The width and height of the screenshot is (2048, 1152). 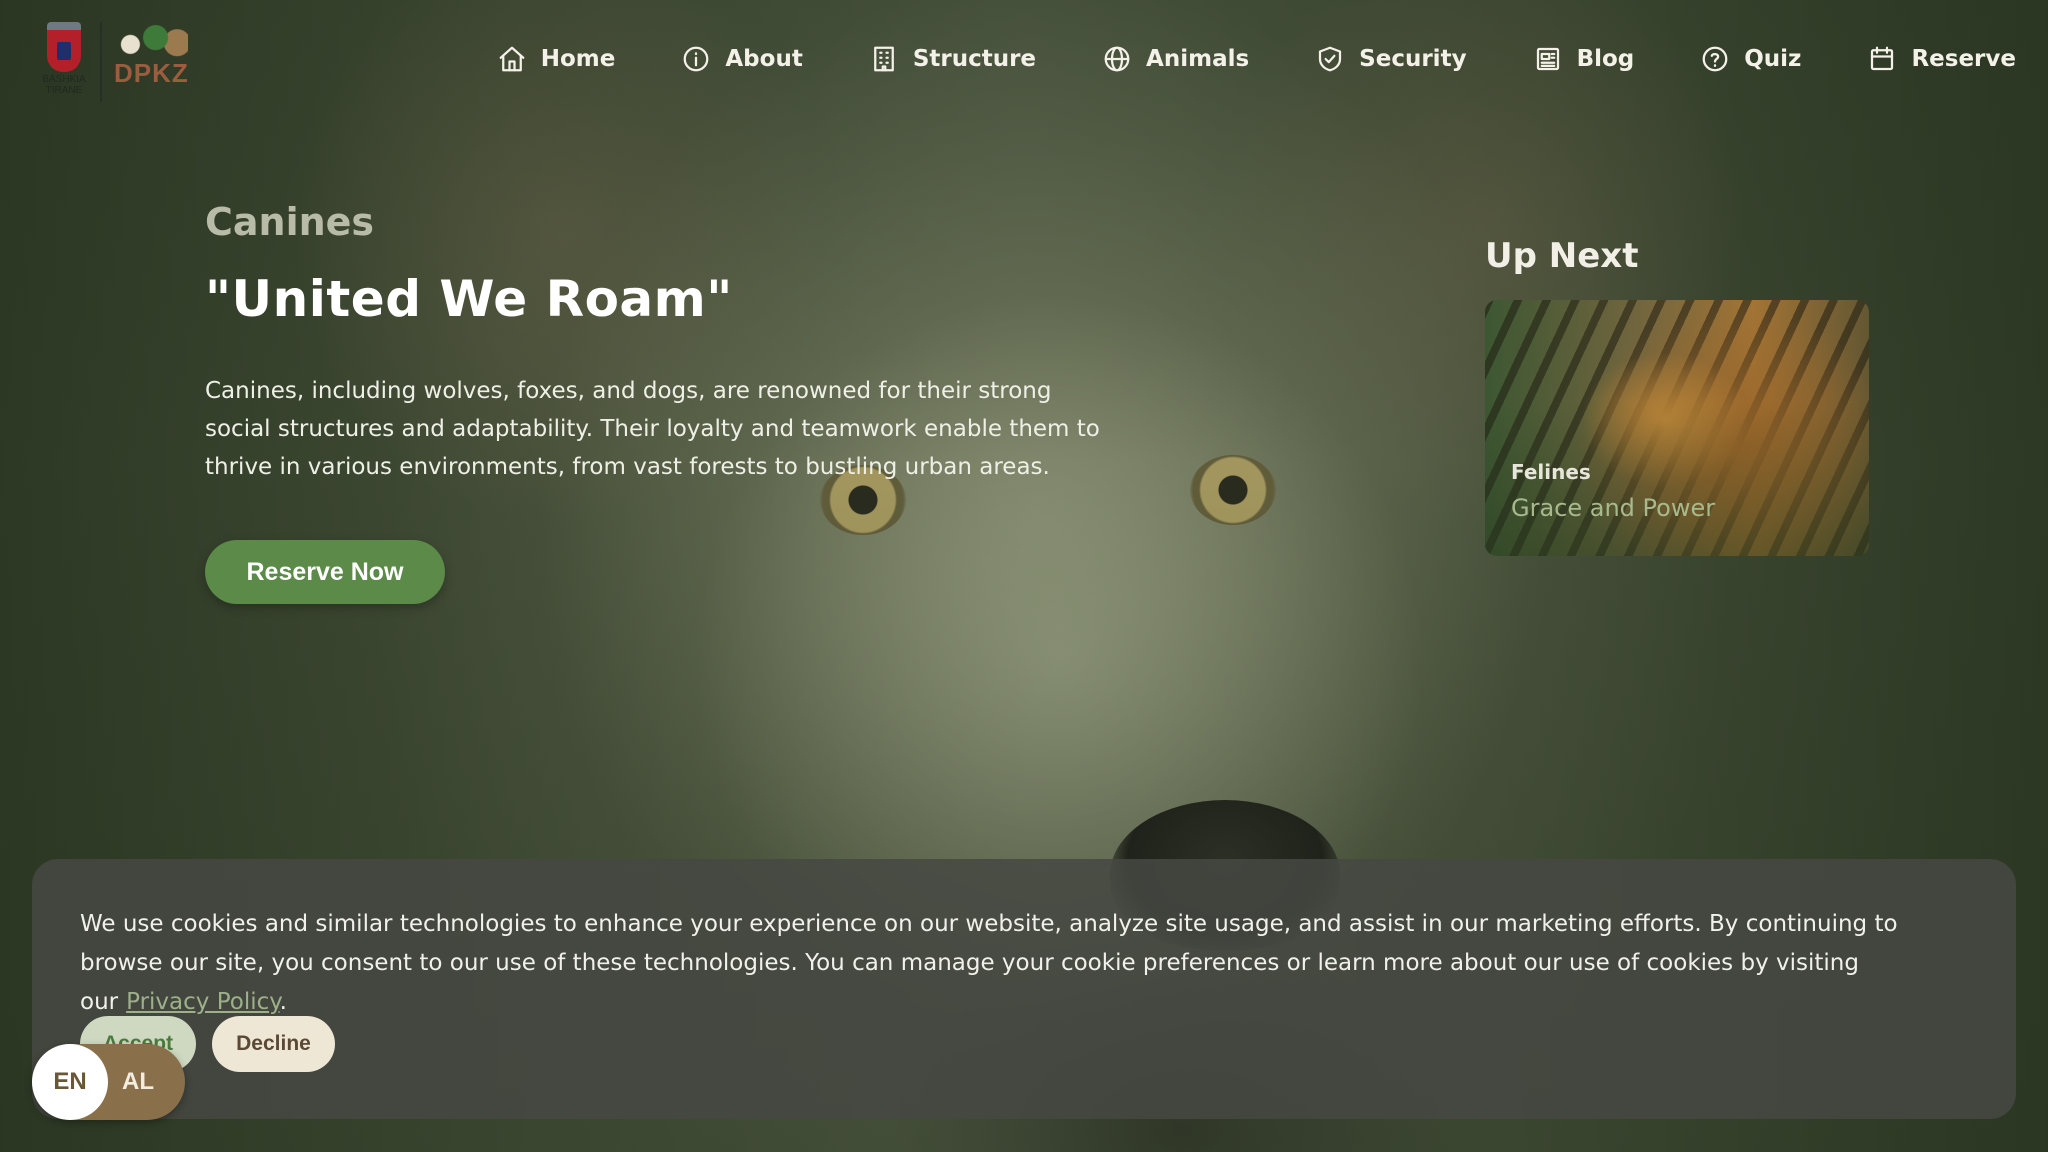 What do you see at coordinates (152, 41) in the screenshot?
I see `dpkz-animals-icon` at bounding box center [152, 41].